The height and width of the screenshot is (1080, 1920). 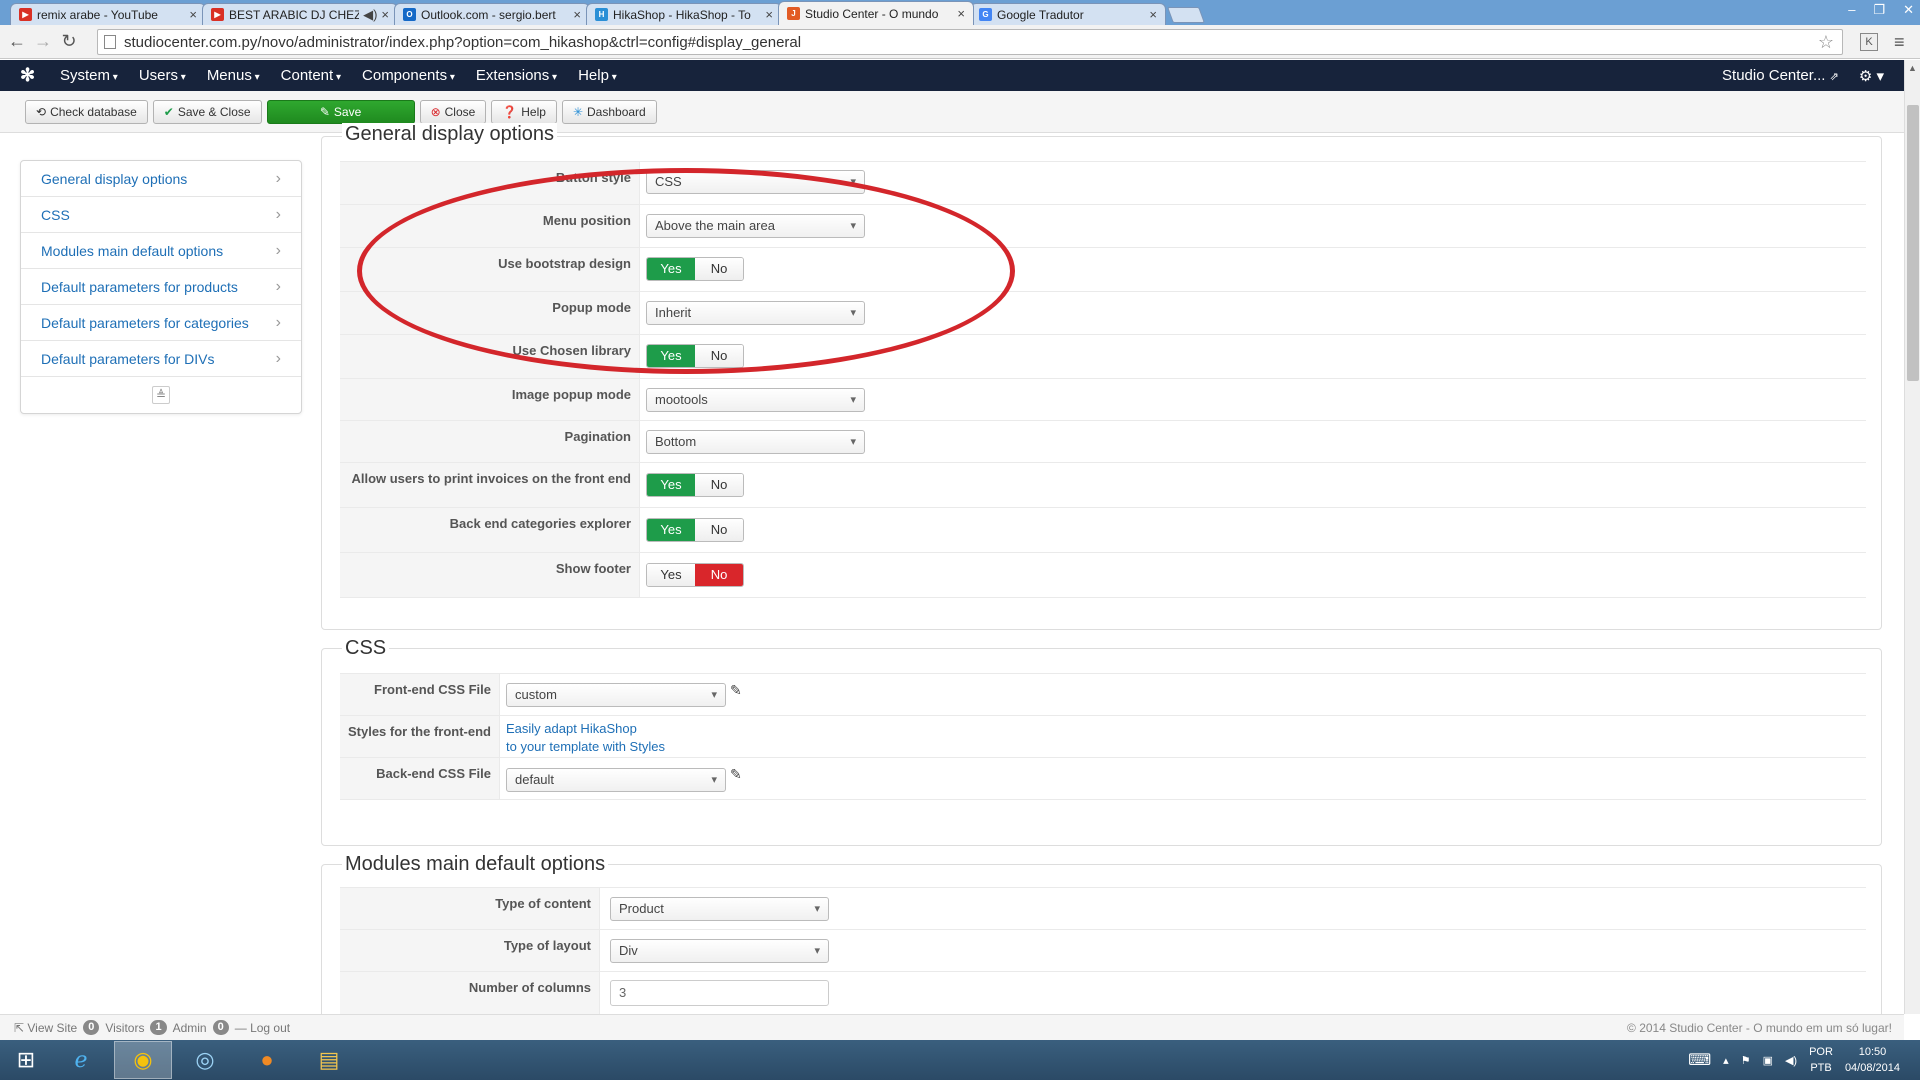 What do you see at coordinates (435, 111) in the screenshot?
I see `cancel-icon: ⊗` at bounding box center [435, 111].